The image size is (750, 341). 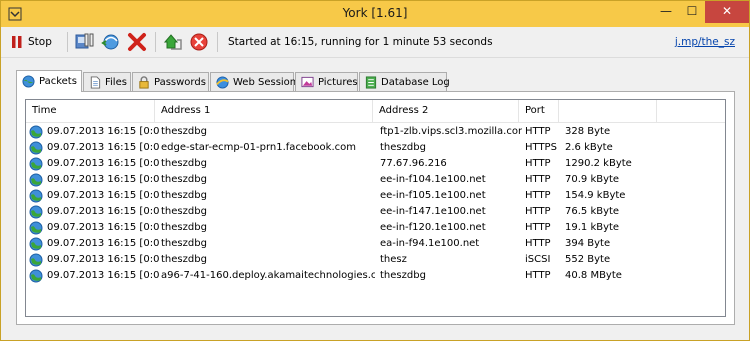 What do you see at coordinates (307, 82) in the screenshot?
I see `picture-icon` at bounding box center [307, 82].